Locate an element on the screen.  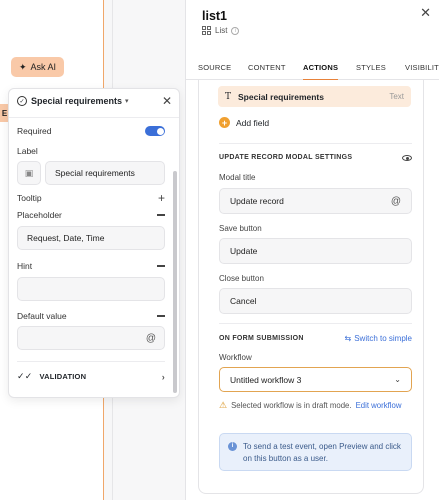
label-row: Label is located at coordinates (91, 151).